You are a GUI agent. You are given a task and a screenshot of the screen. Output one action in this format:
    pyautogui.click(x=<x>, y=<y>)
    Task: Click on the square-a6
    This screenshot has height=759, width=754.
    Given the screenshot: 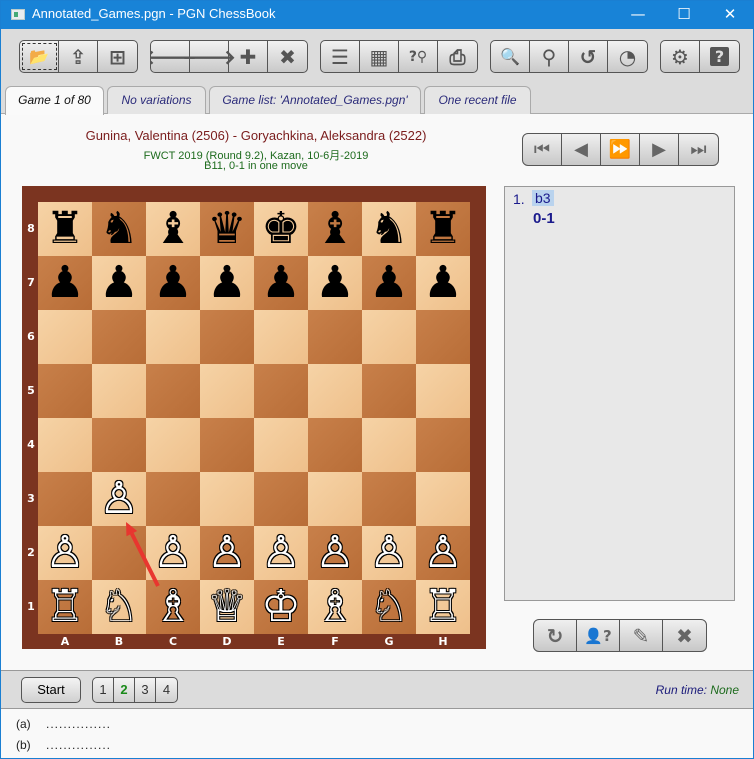 What is the action you would take?
    pyautogui.click(x=65, y=337)
    